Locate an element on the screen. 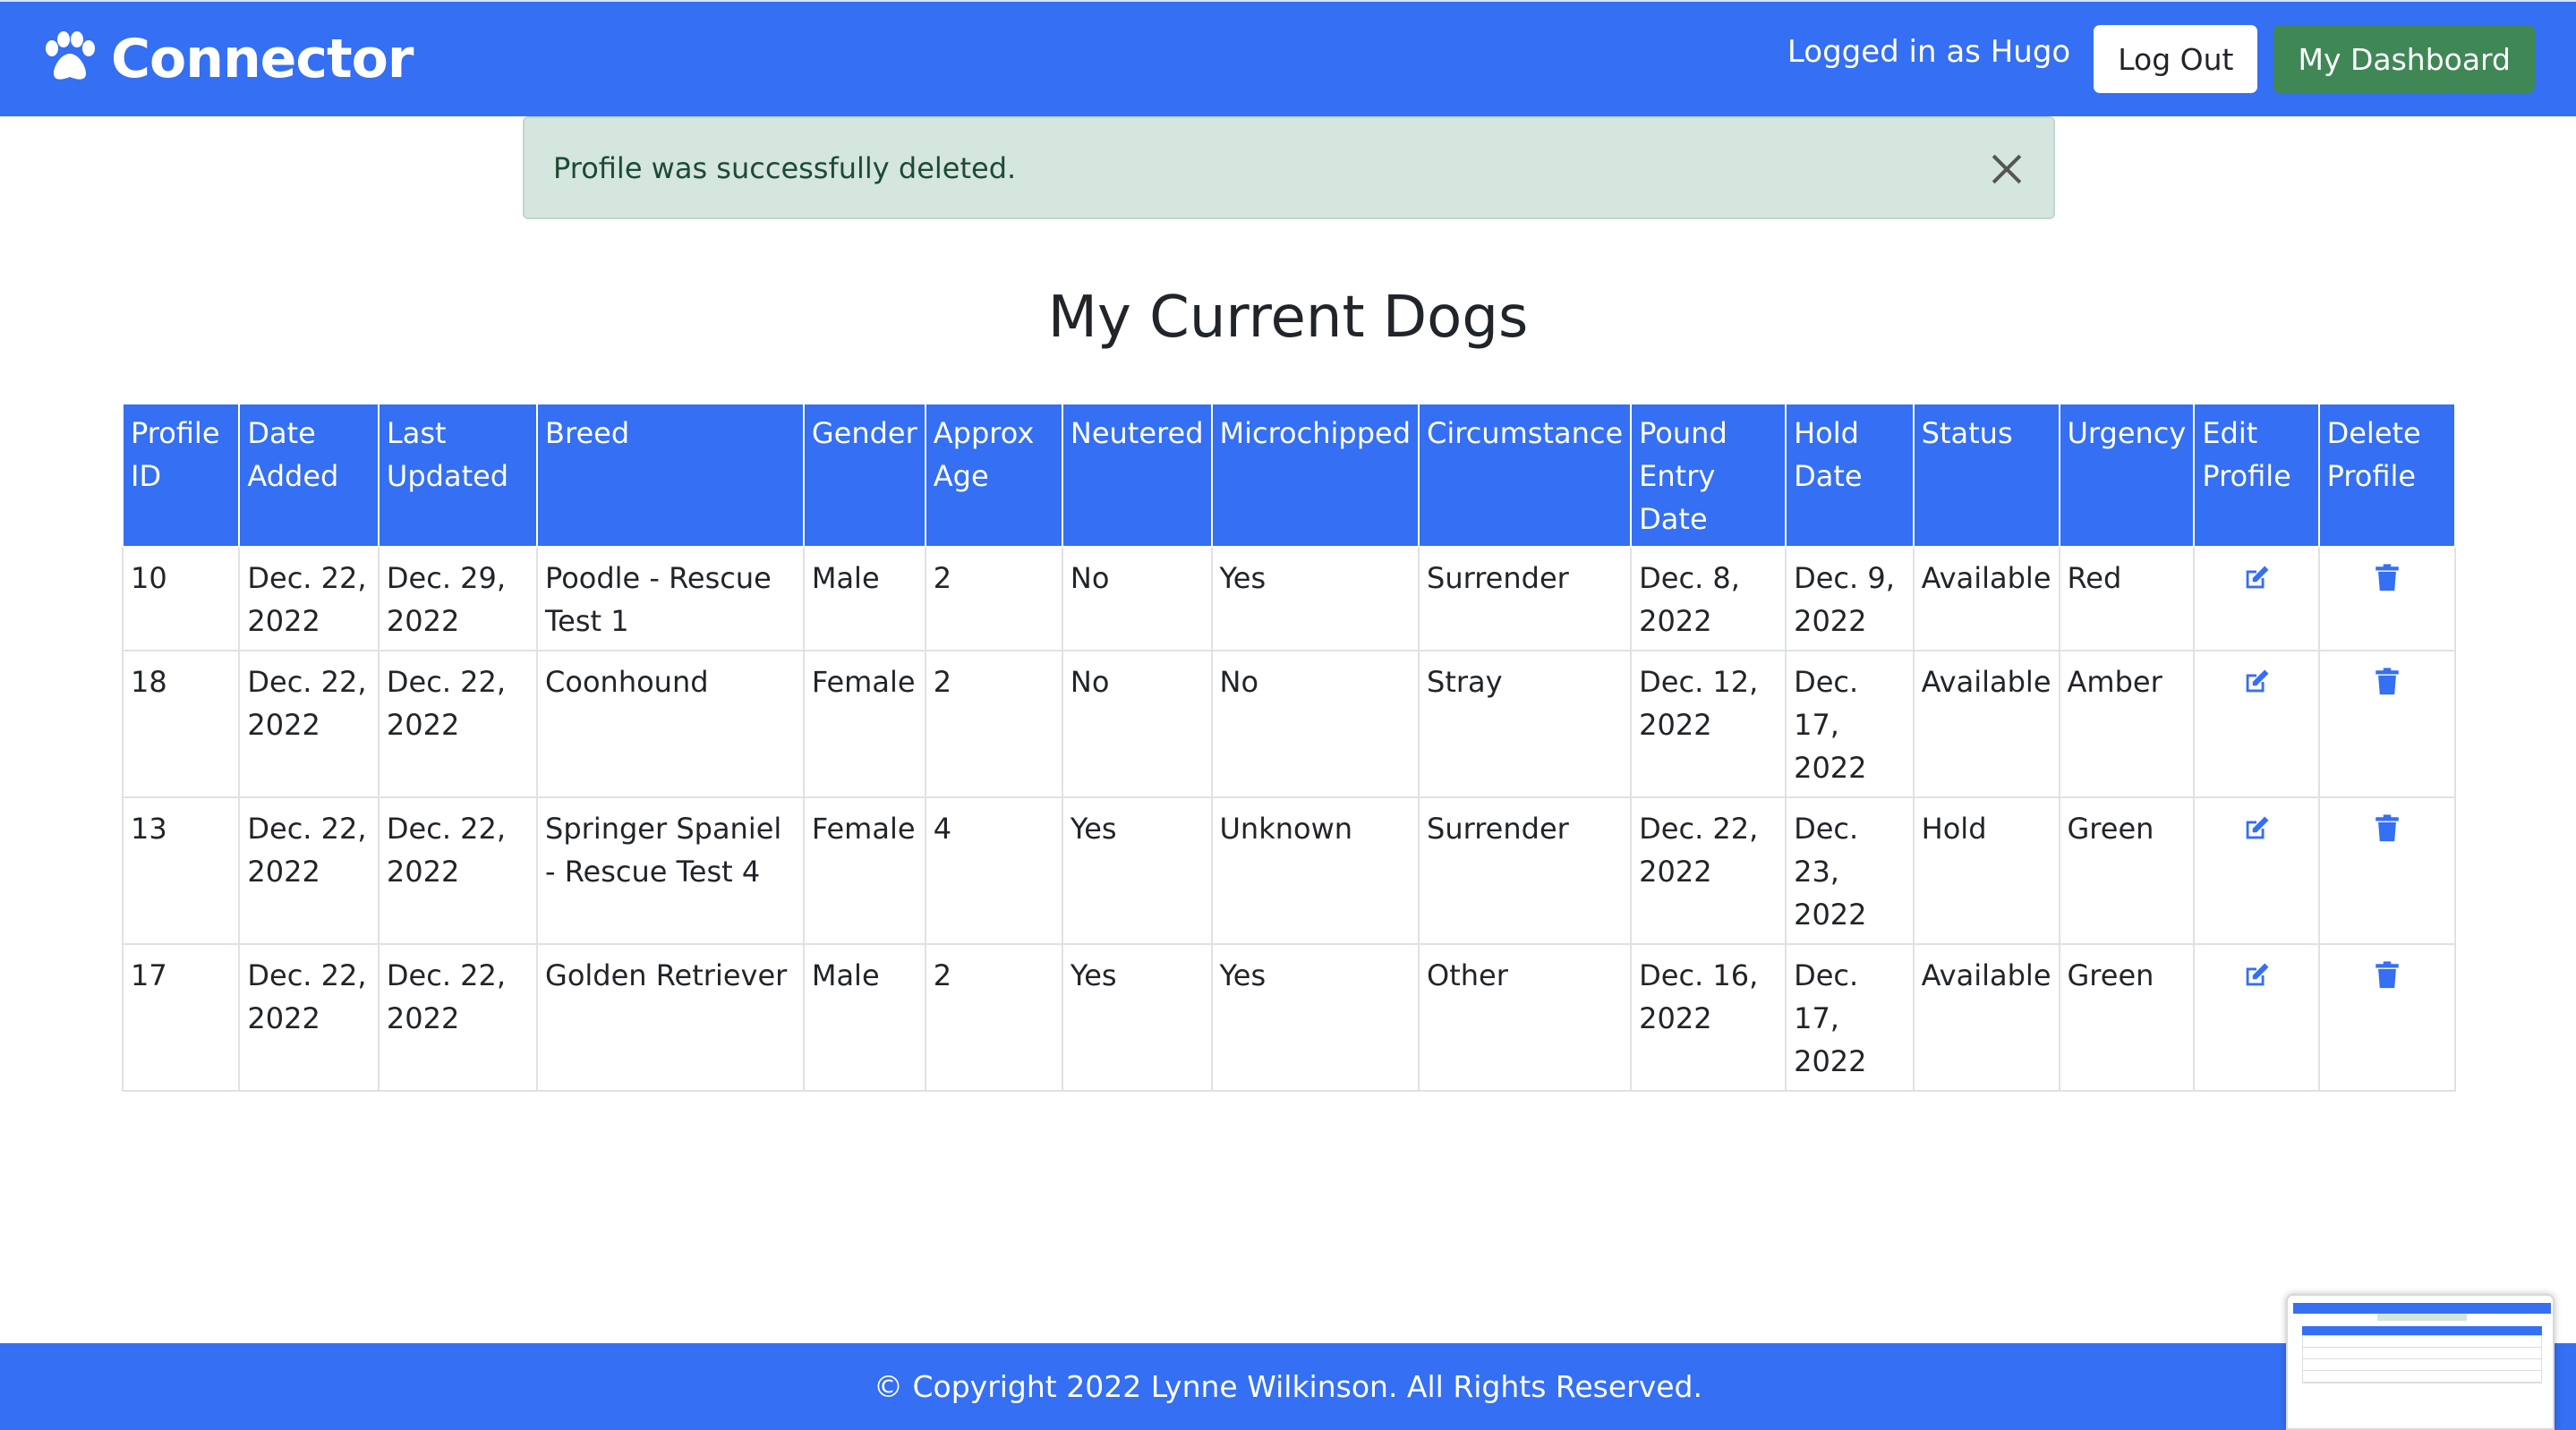 The width and height of the screenshot is (2576, 1430). brand-link: Connector is located at coordinates (227, 59).